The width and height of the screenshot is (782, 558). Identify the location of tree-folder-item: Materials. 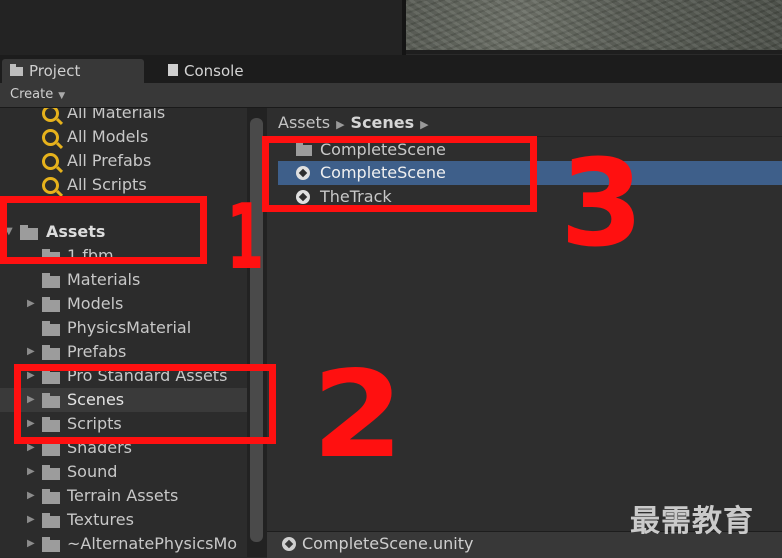
(123, 280).